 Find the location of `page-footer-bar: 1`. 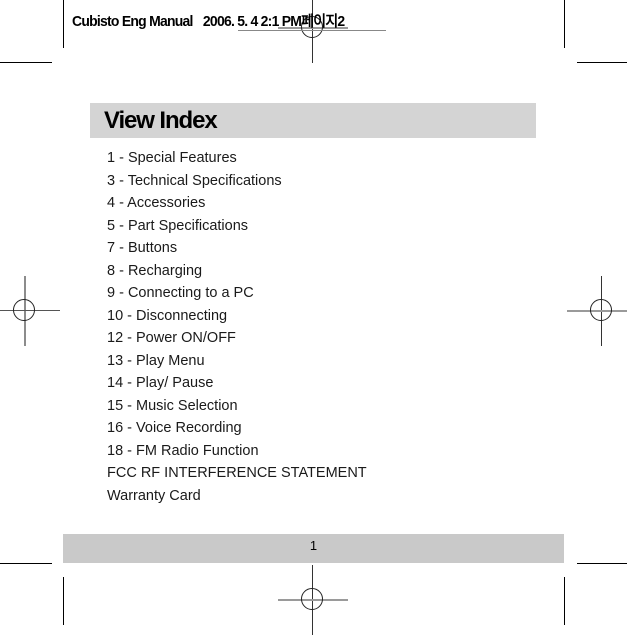

page-footer-bar: 1 is located at coordinates (313, 548).